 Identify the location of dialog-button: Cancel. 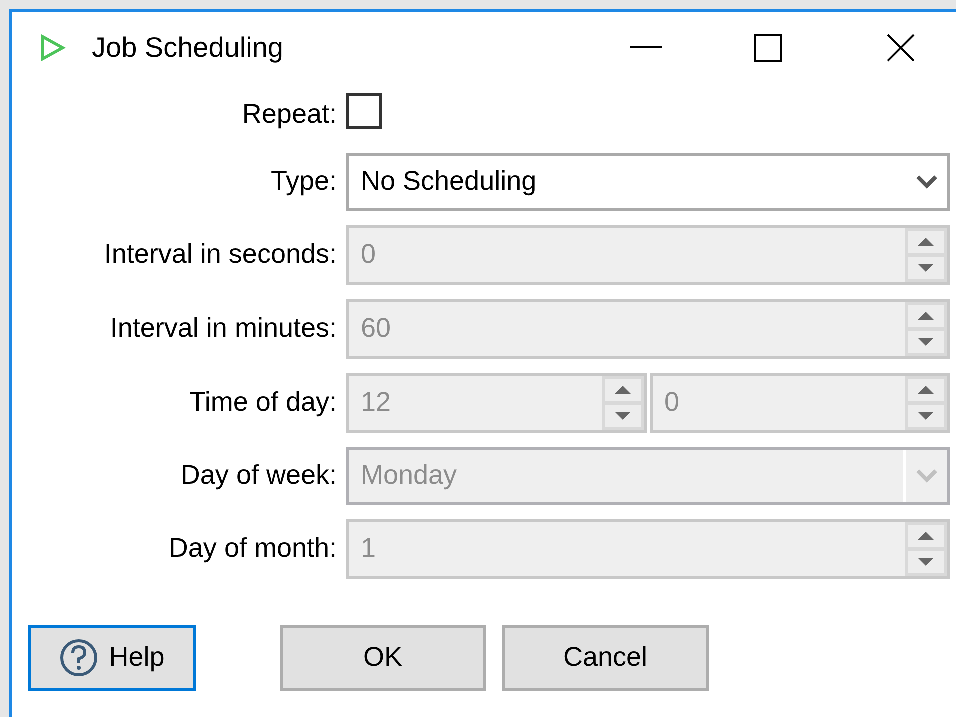
(605, 657).